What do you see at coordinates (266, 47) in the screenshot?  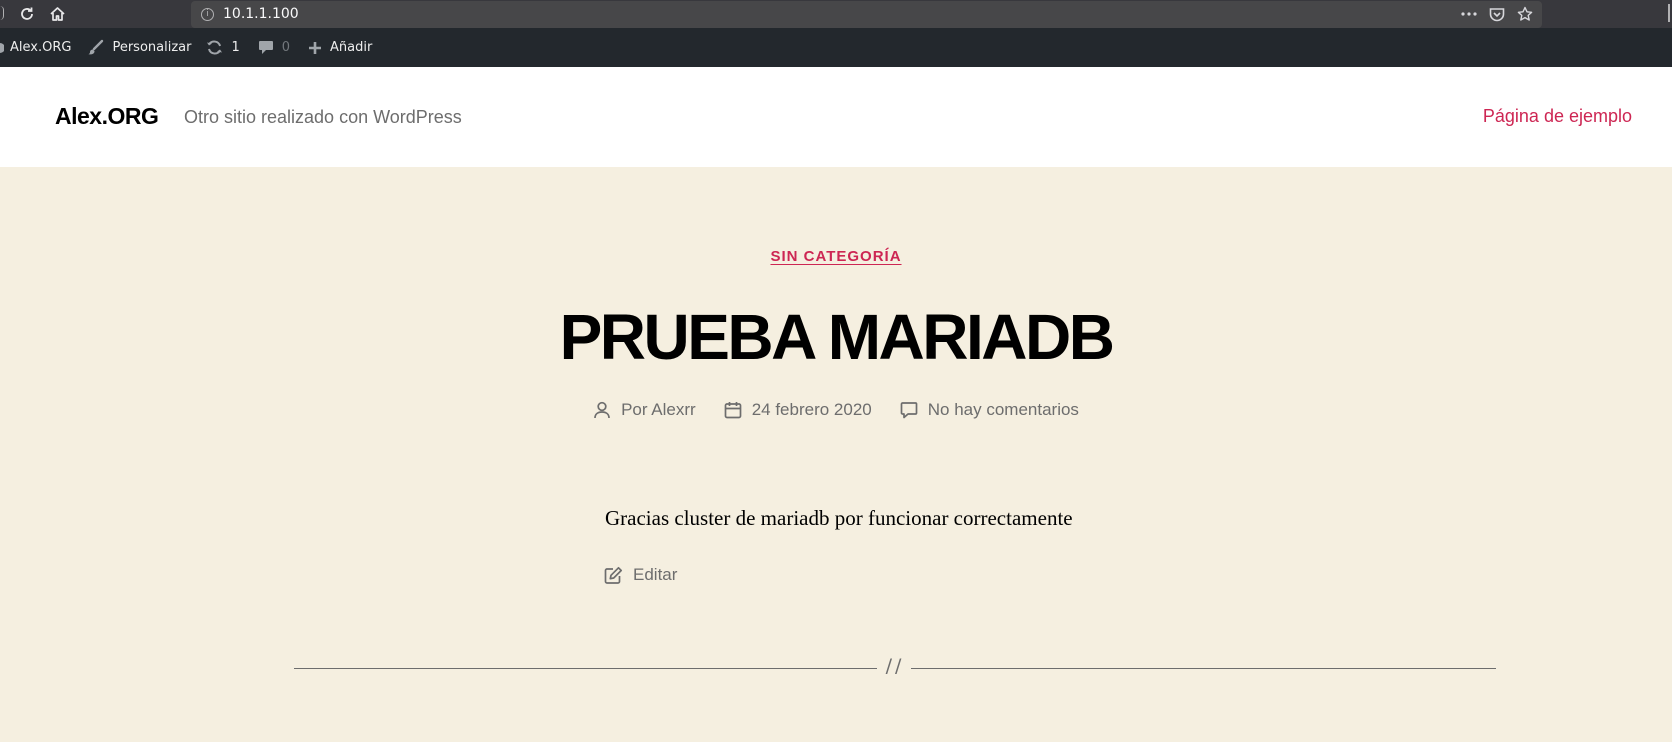 I see `comment-bubble-icon` at bounding box center [266, 47].